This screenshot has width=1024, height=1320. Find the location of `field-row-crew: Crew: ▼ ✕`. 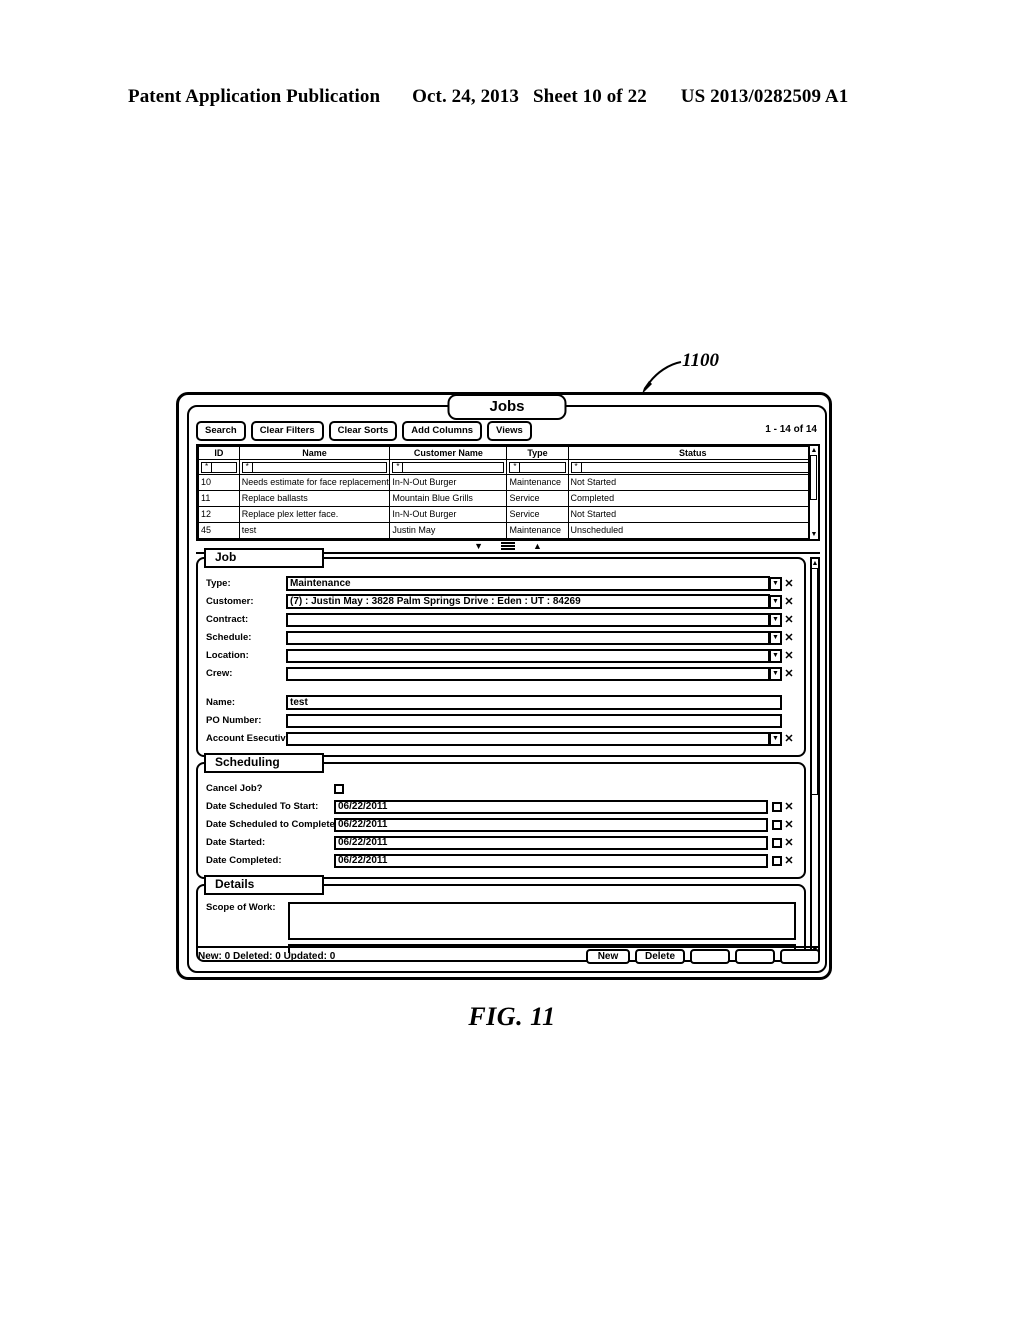

field-row-crew: Crew: ▼ ✕ is located at coordinates (501, 673).